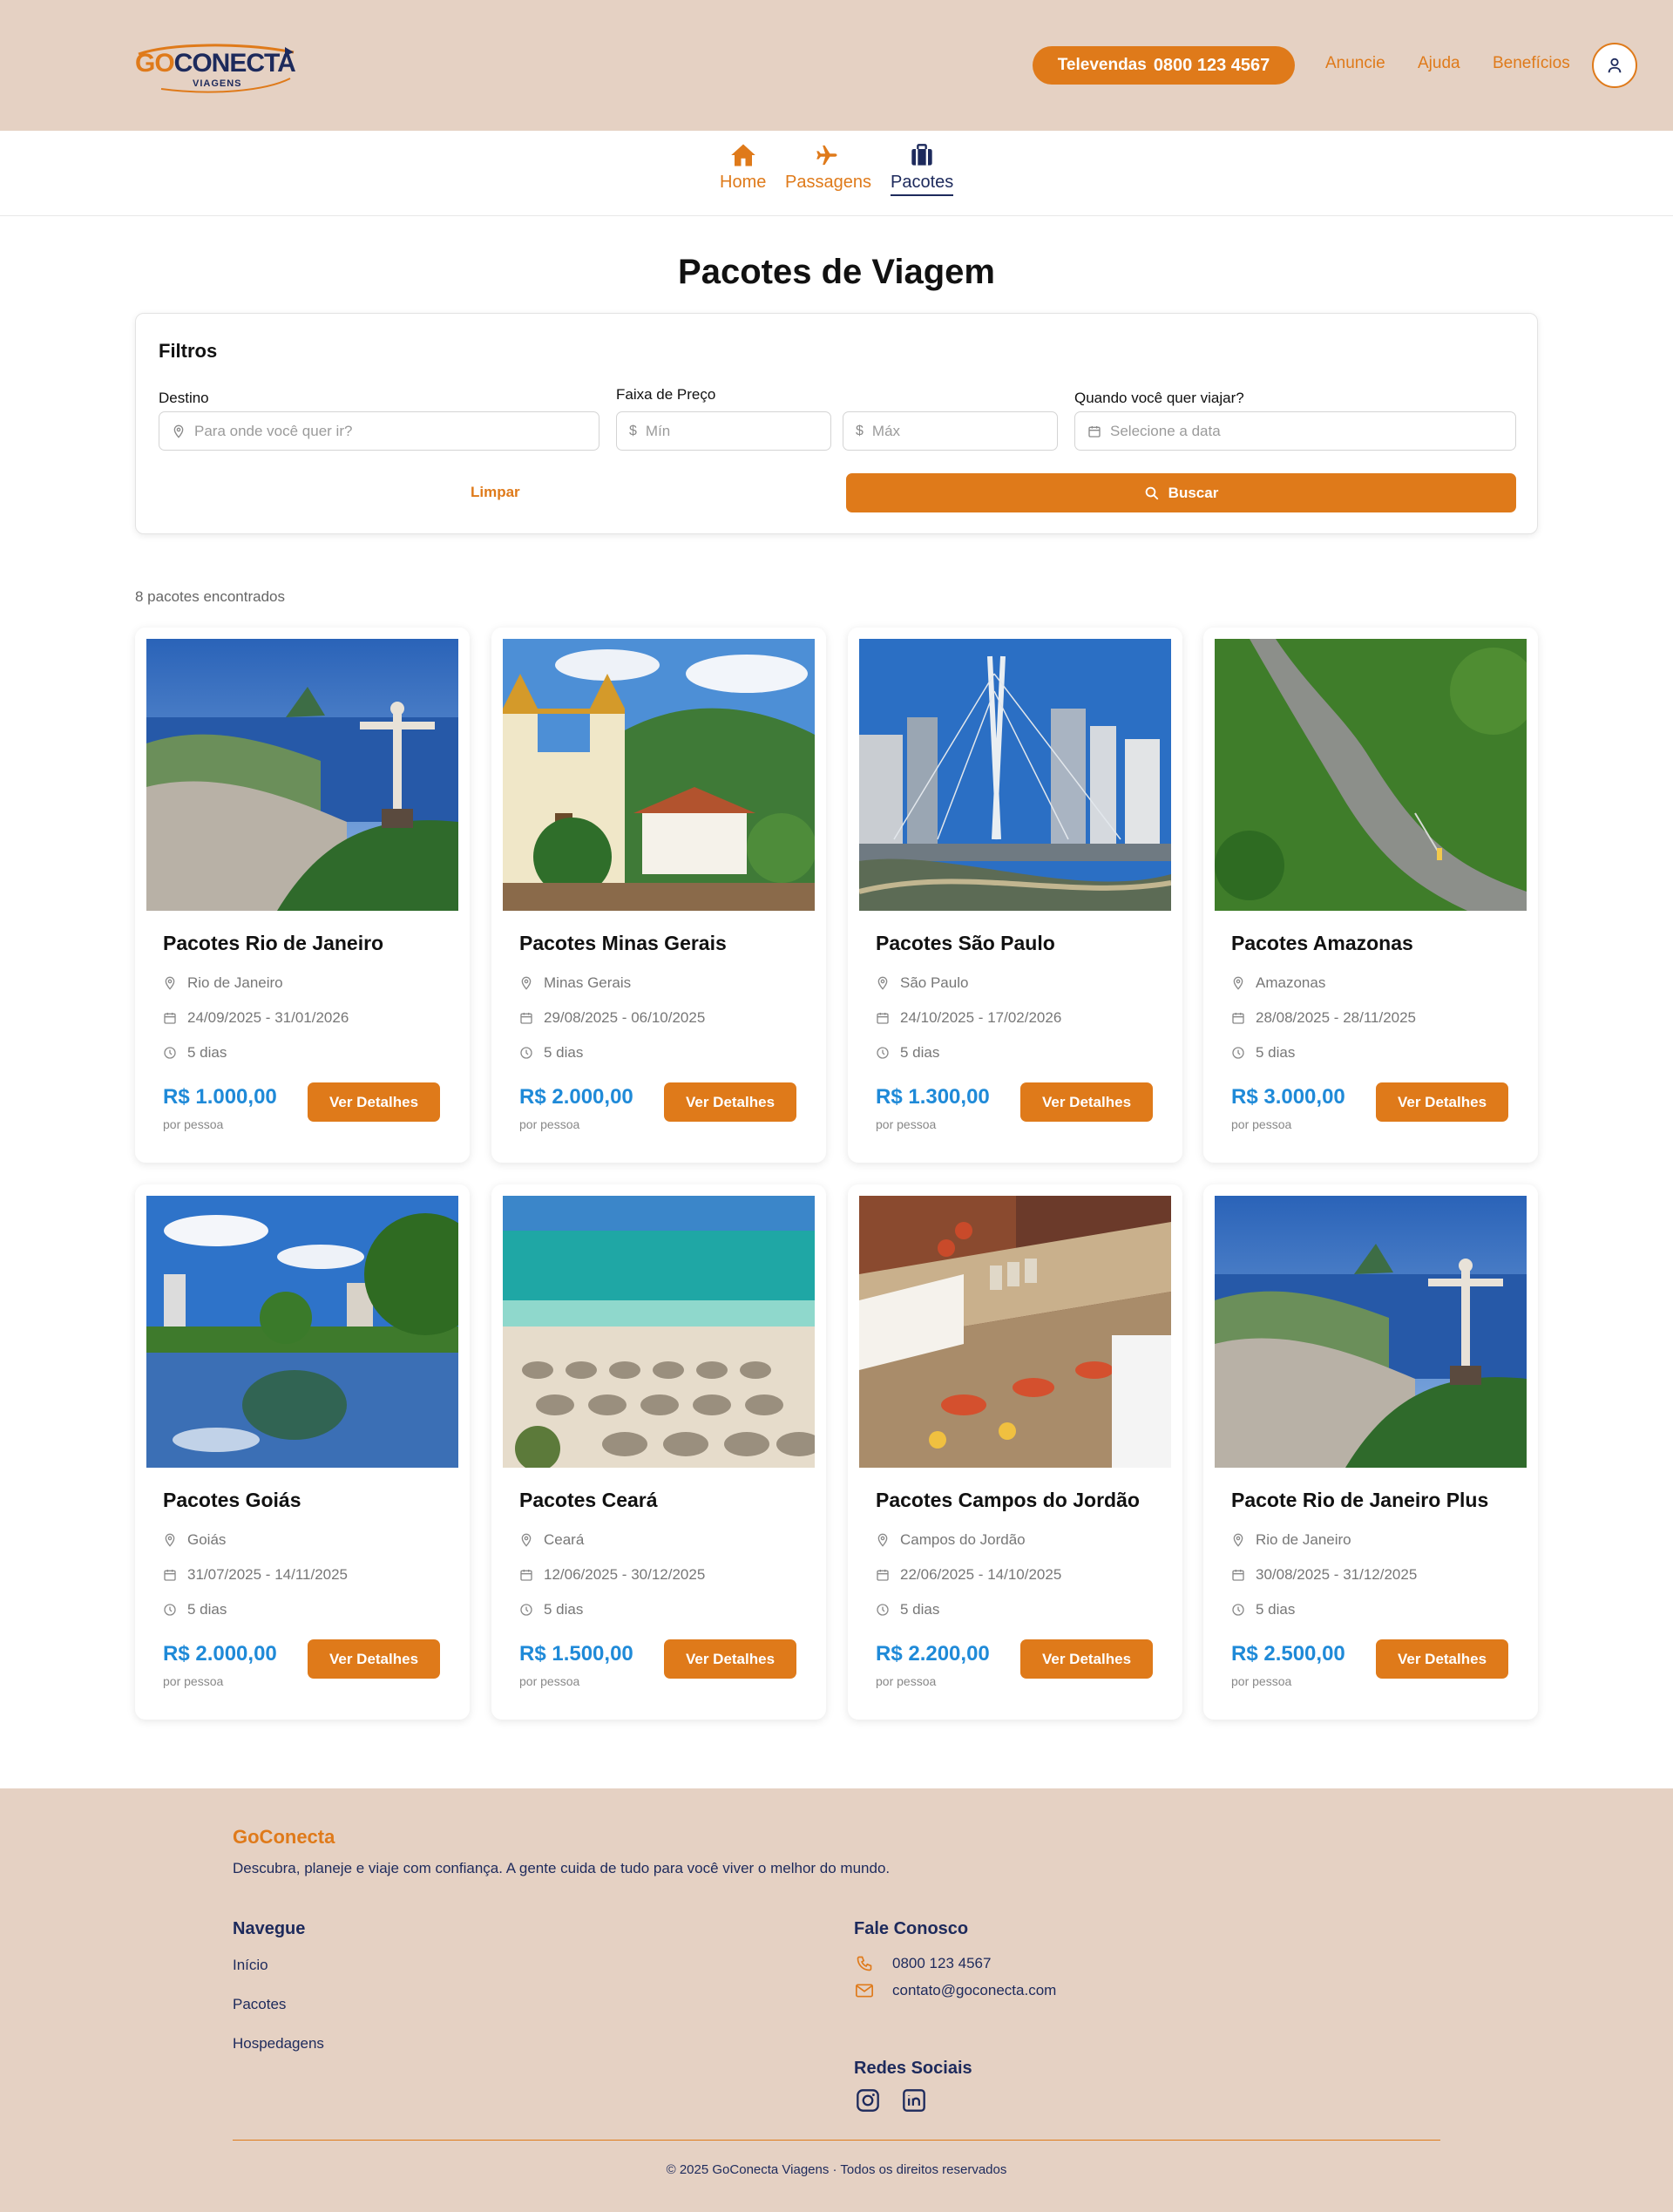 This screenshot has height=2212, width=1673. What do you see at coordinates (1303, 1539) in the screenshot?
I see `location-text: Rio de Janeiro` at bounding box center [1303, 1539].